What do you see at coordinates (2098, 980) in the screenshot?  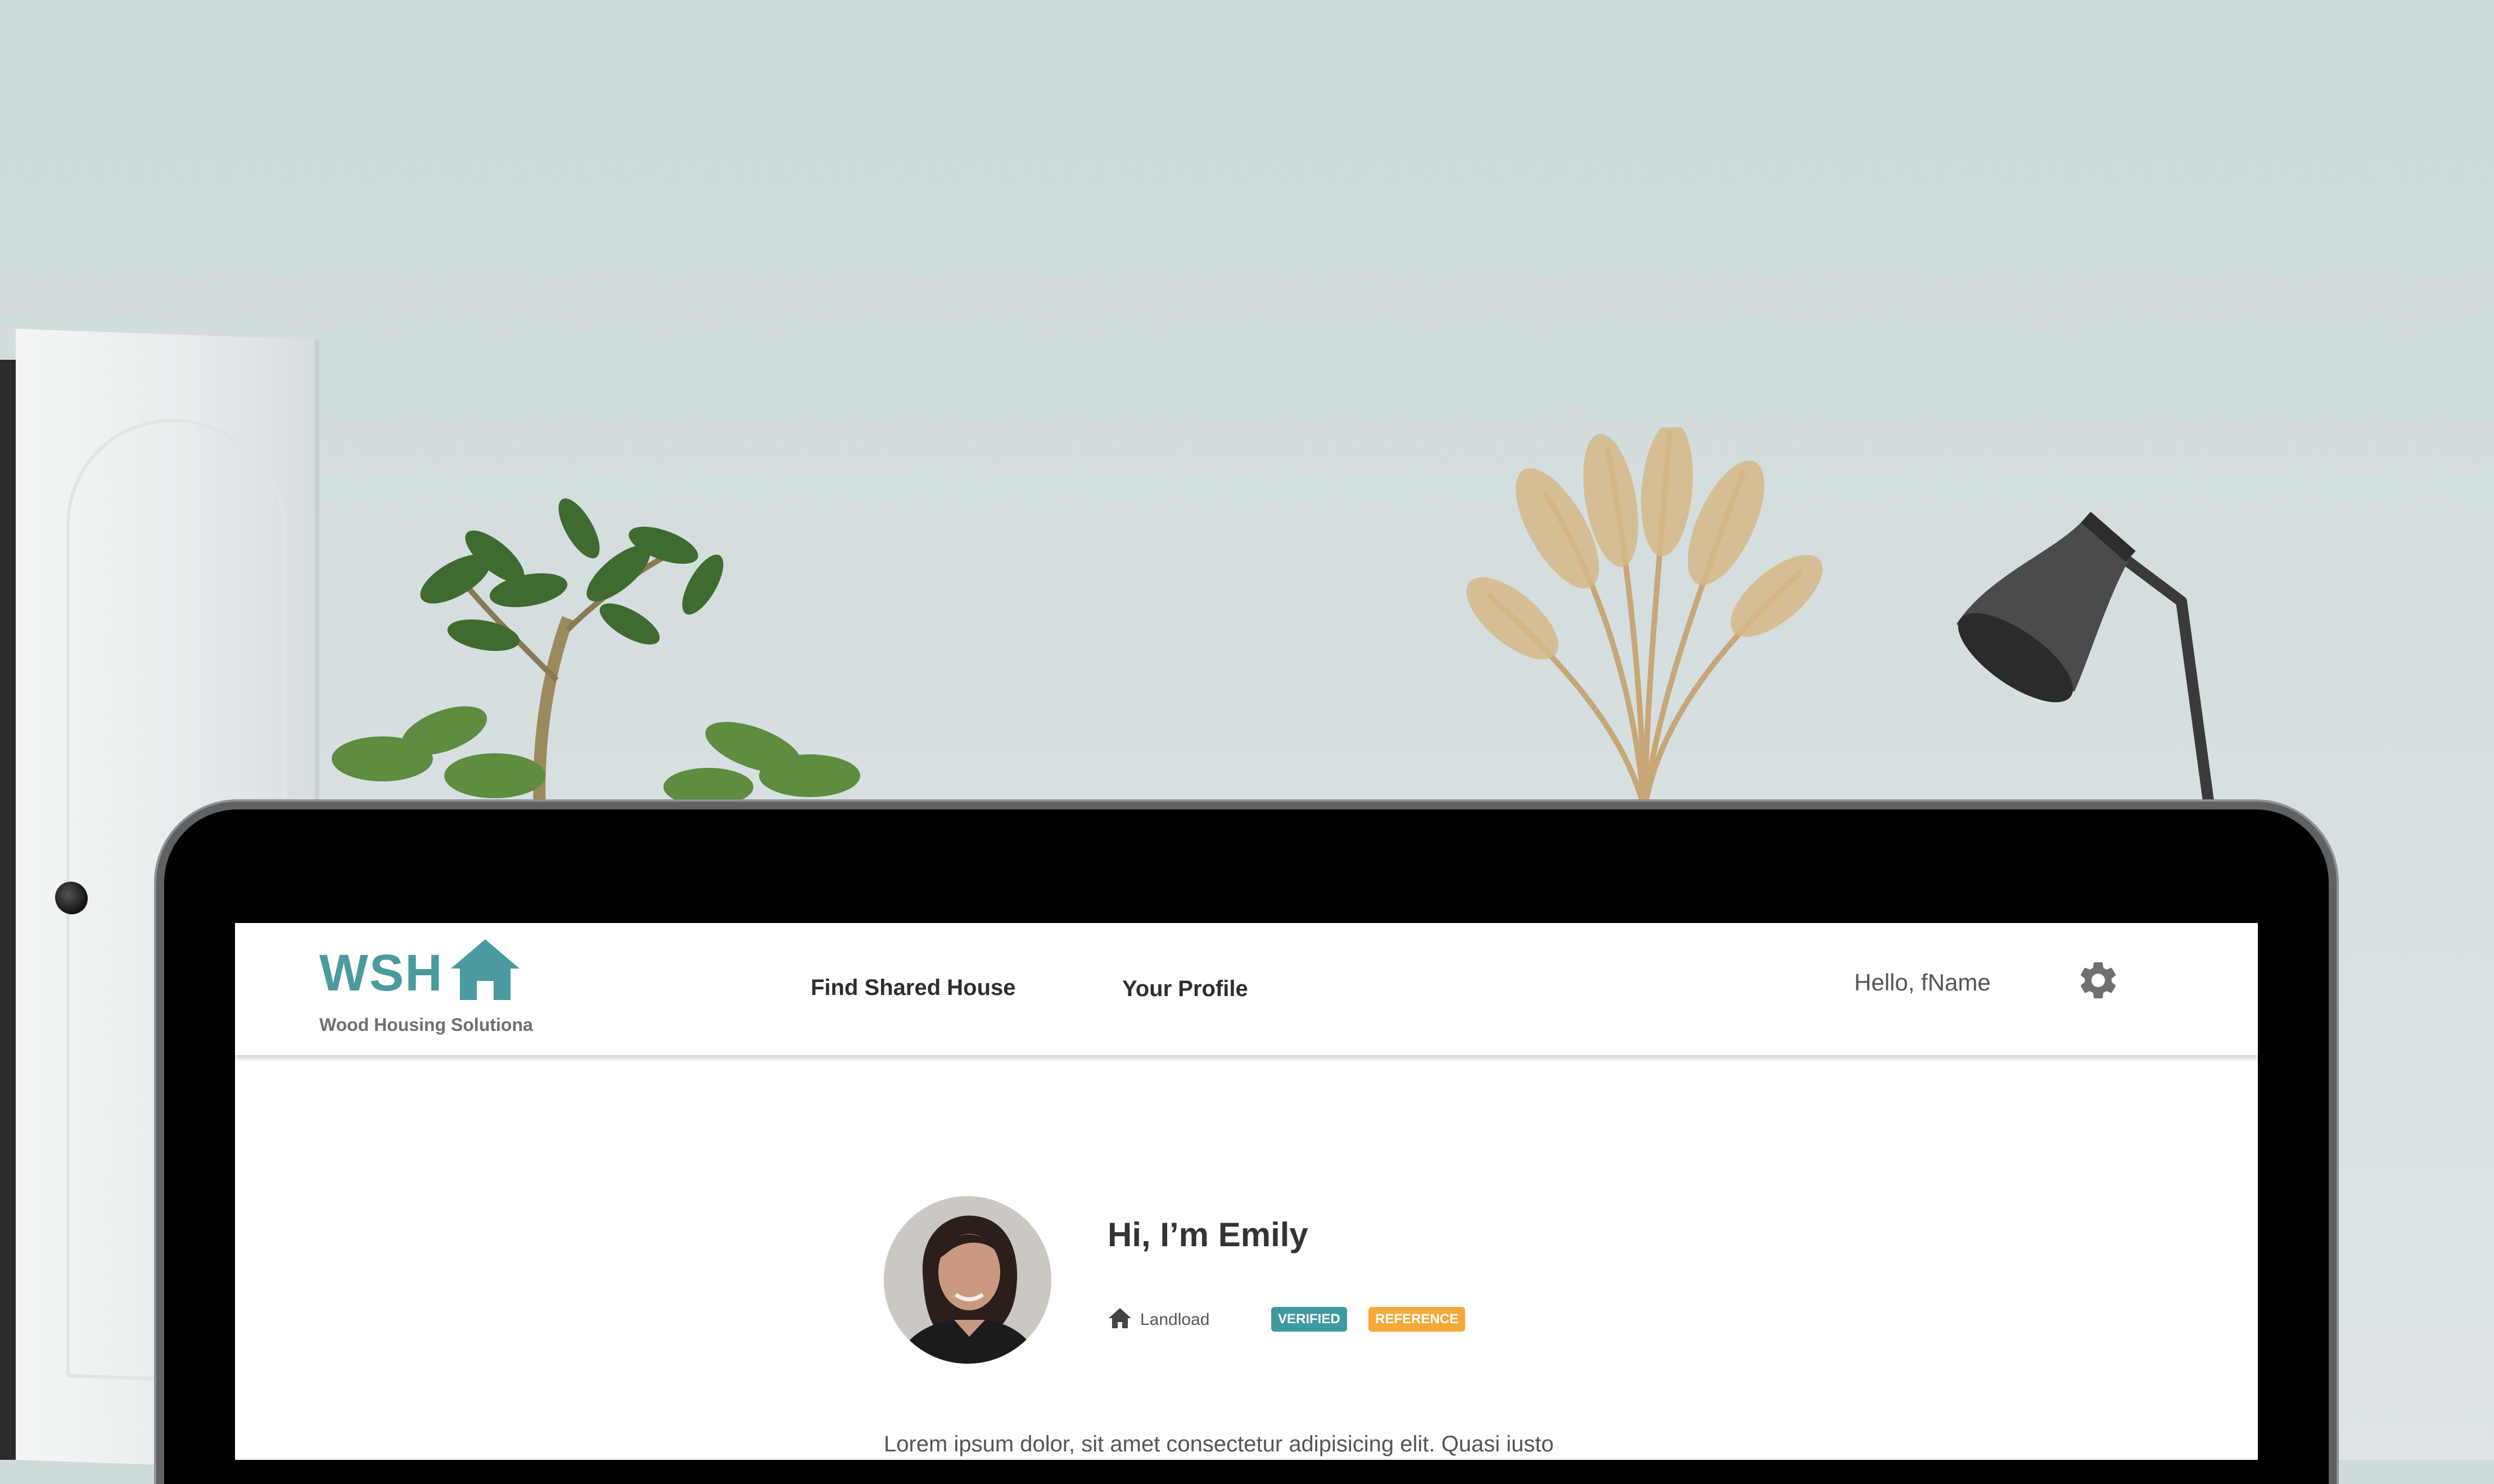 I see `gear-icon` at bounding box center [2098, 980].